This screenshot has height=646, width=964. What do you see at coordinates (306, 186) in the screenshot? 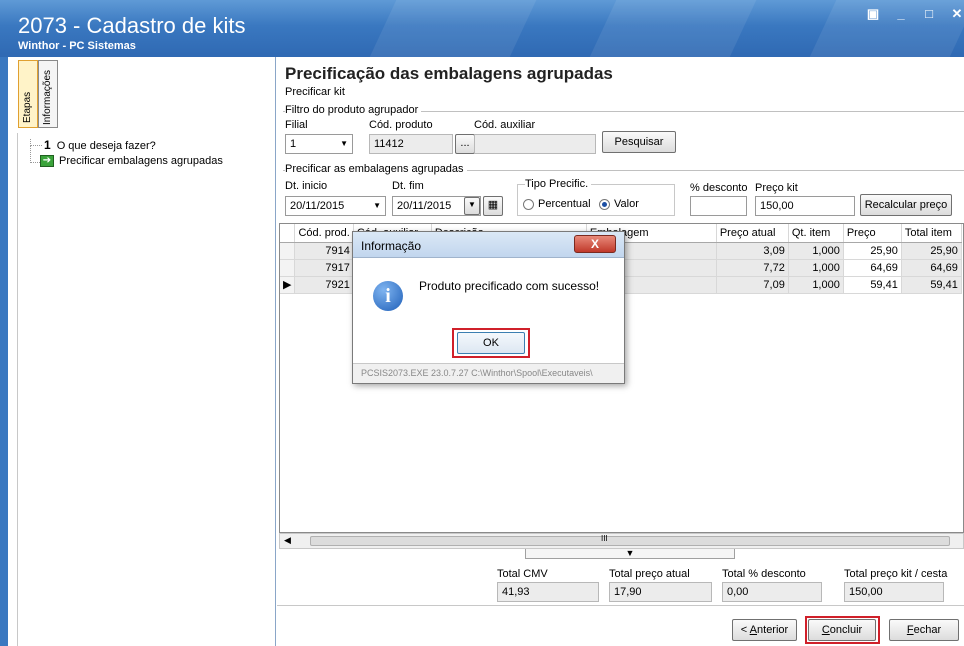
I see `dt-inicio-label: Dt. inicio` at bounding box center [306, 186].